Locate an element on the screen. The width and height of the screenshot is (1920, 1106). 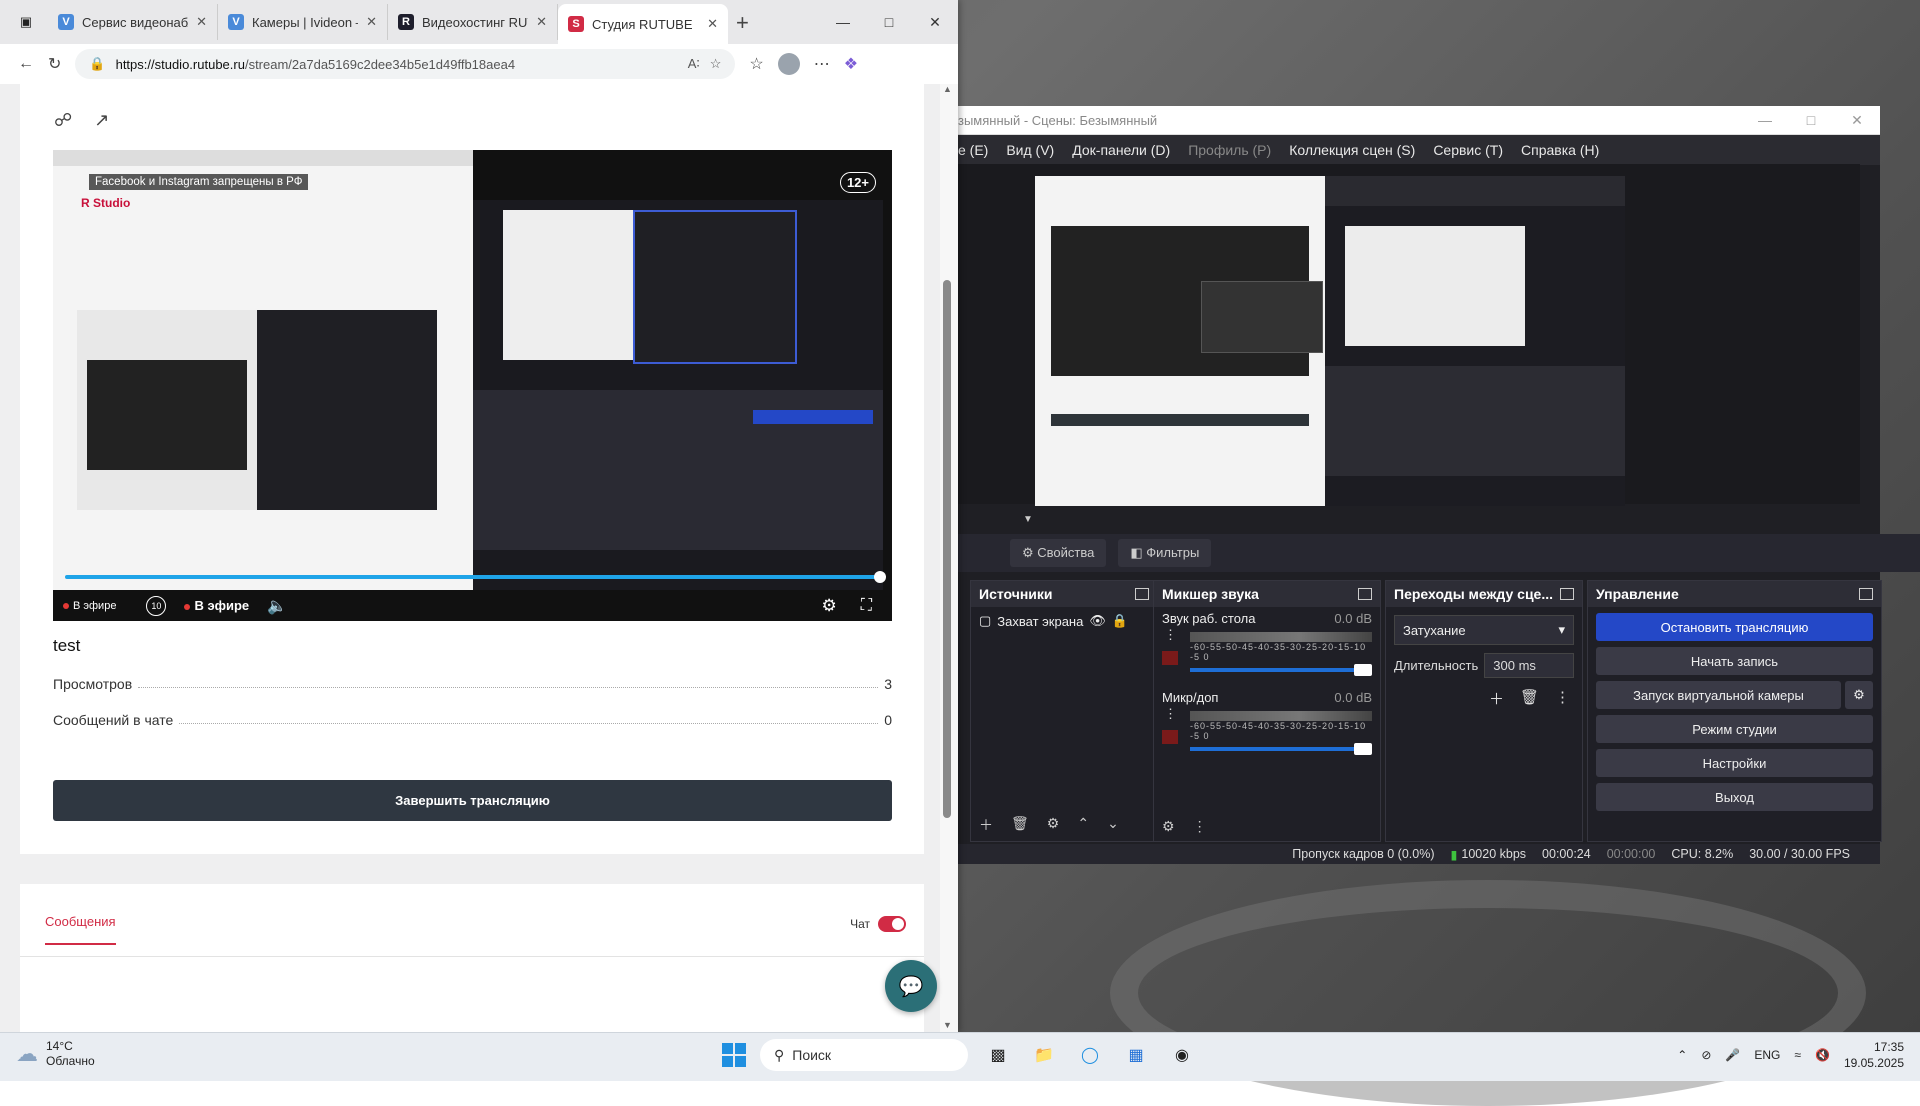
properties-button: ⚙ Свойства is located at coordinates (1058, 553).